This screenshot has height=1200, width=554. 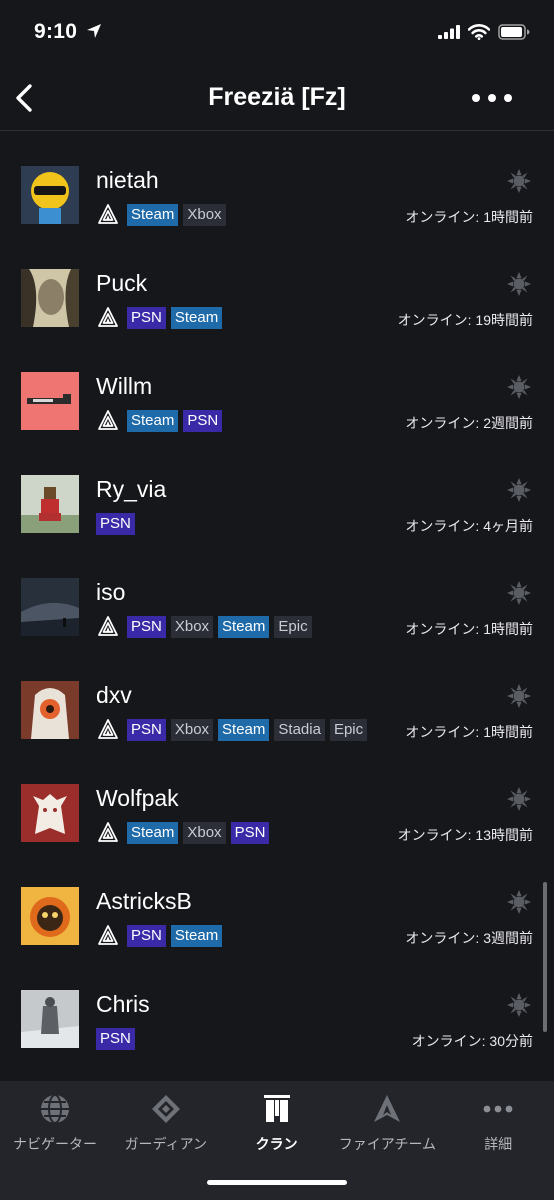 I want to click on last-online-text: オンライン: 13時間前, so click(x=465, y=835).